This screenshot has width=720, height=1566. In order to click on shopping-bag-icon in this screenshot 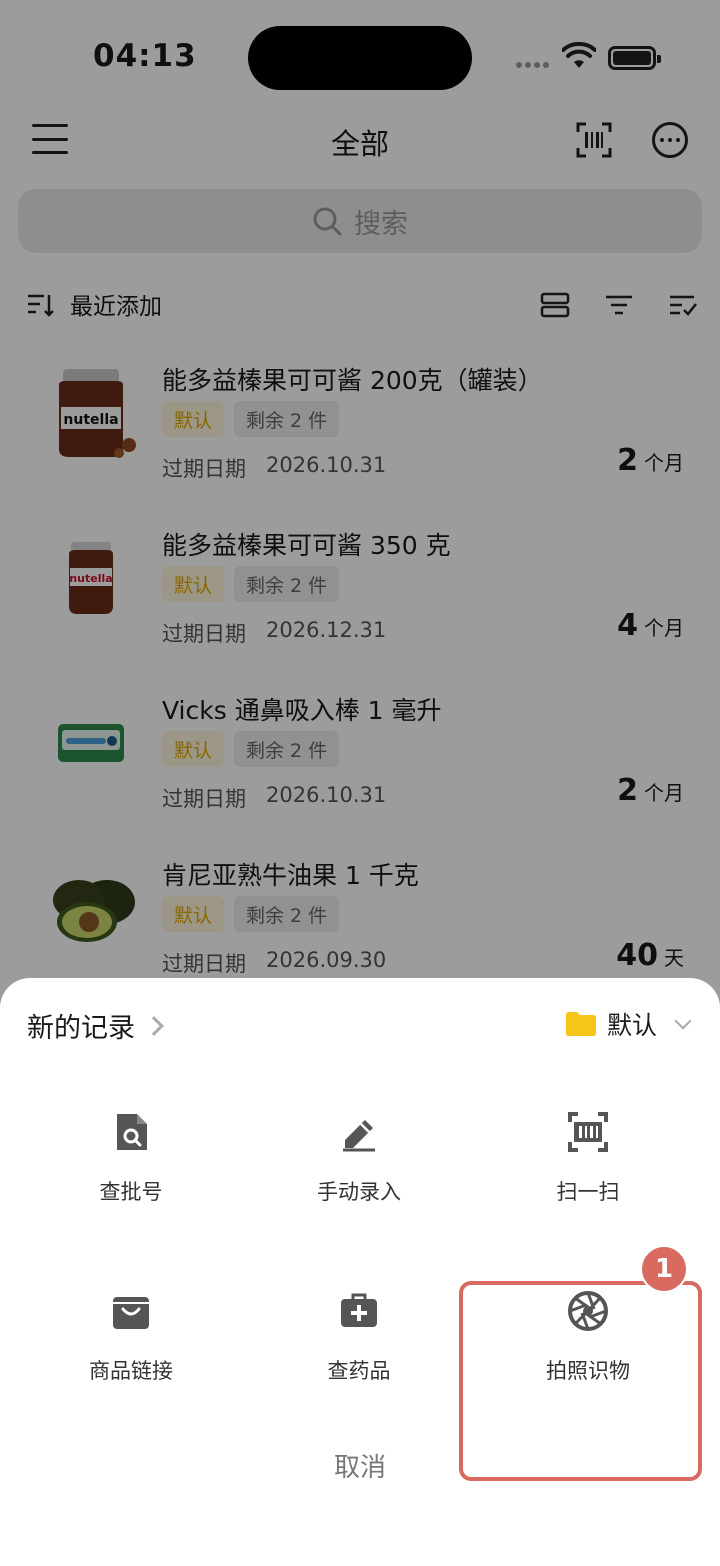, I will do `click(131, 1313)`.